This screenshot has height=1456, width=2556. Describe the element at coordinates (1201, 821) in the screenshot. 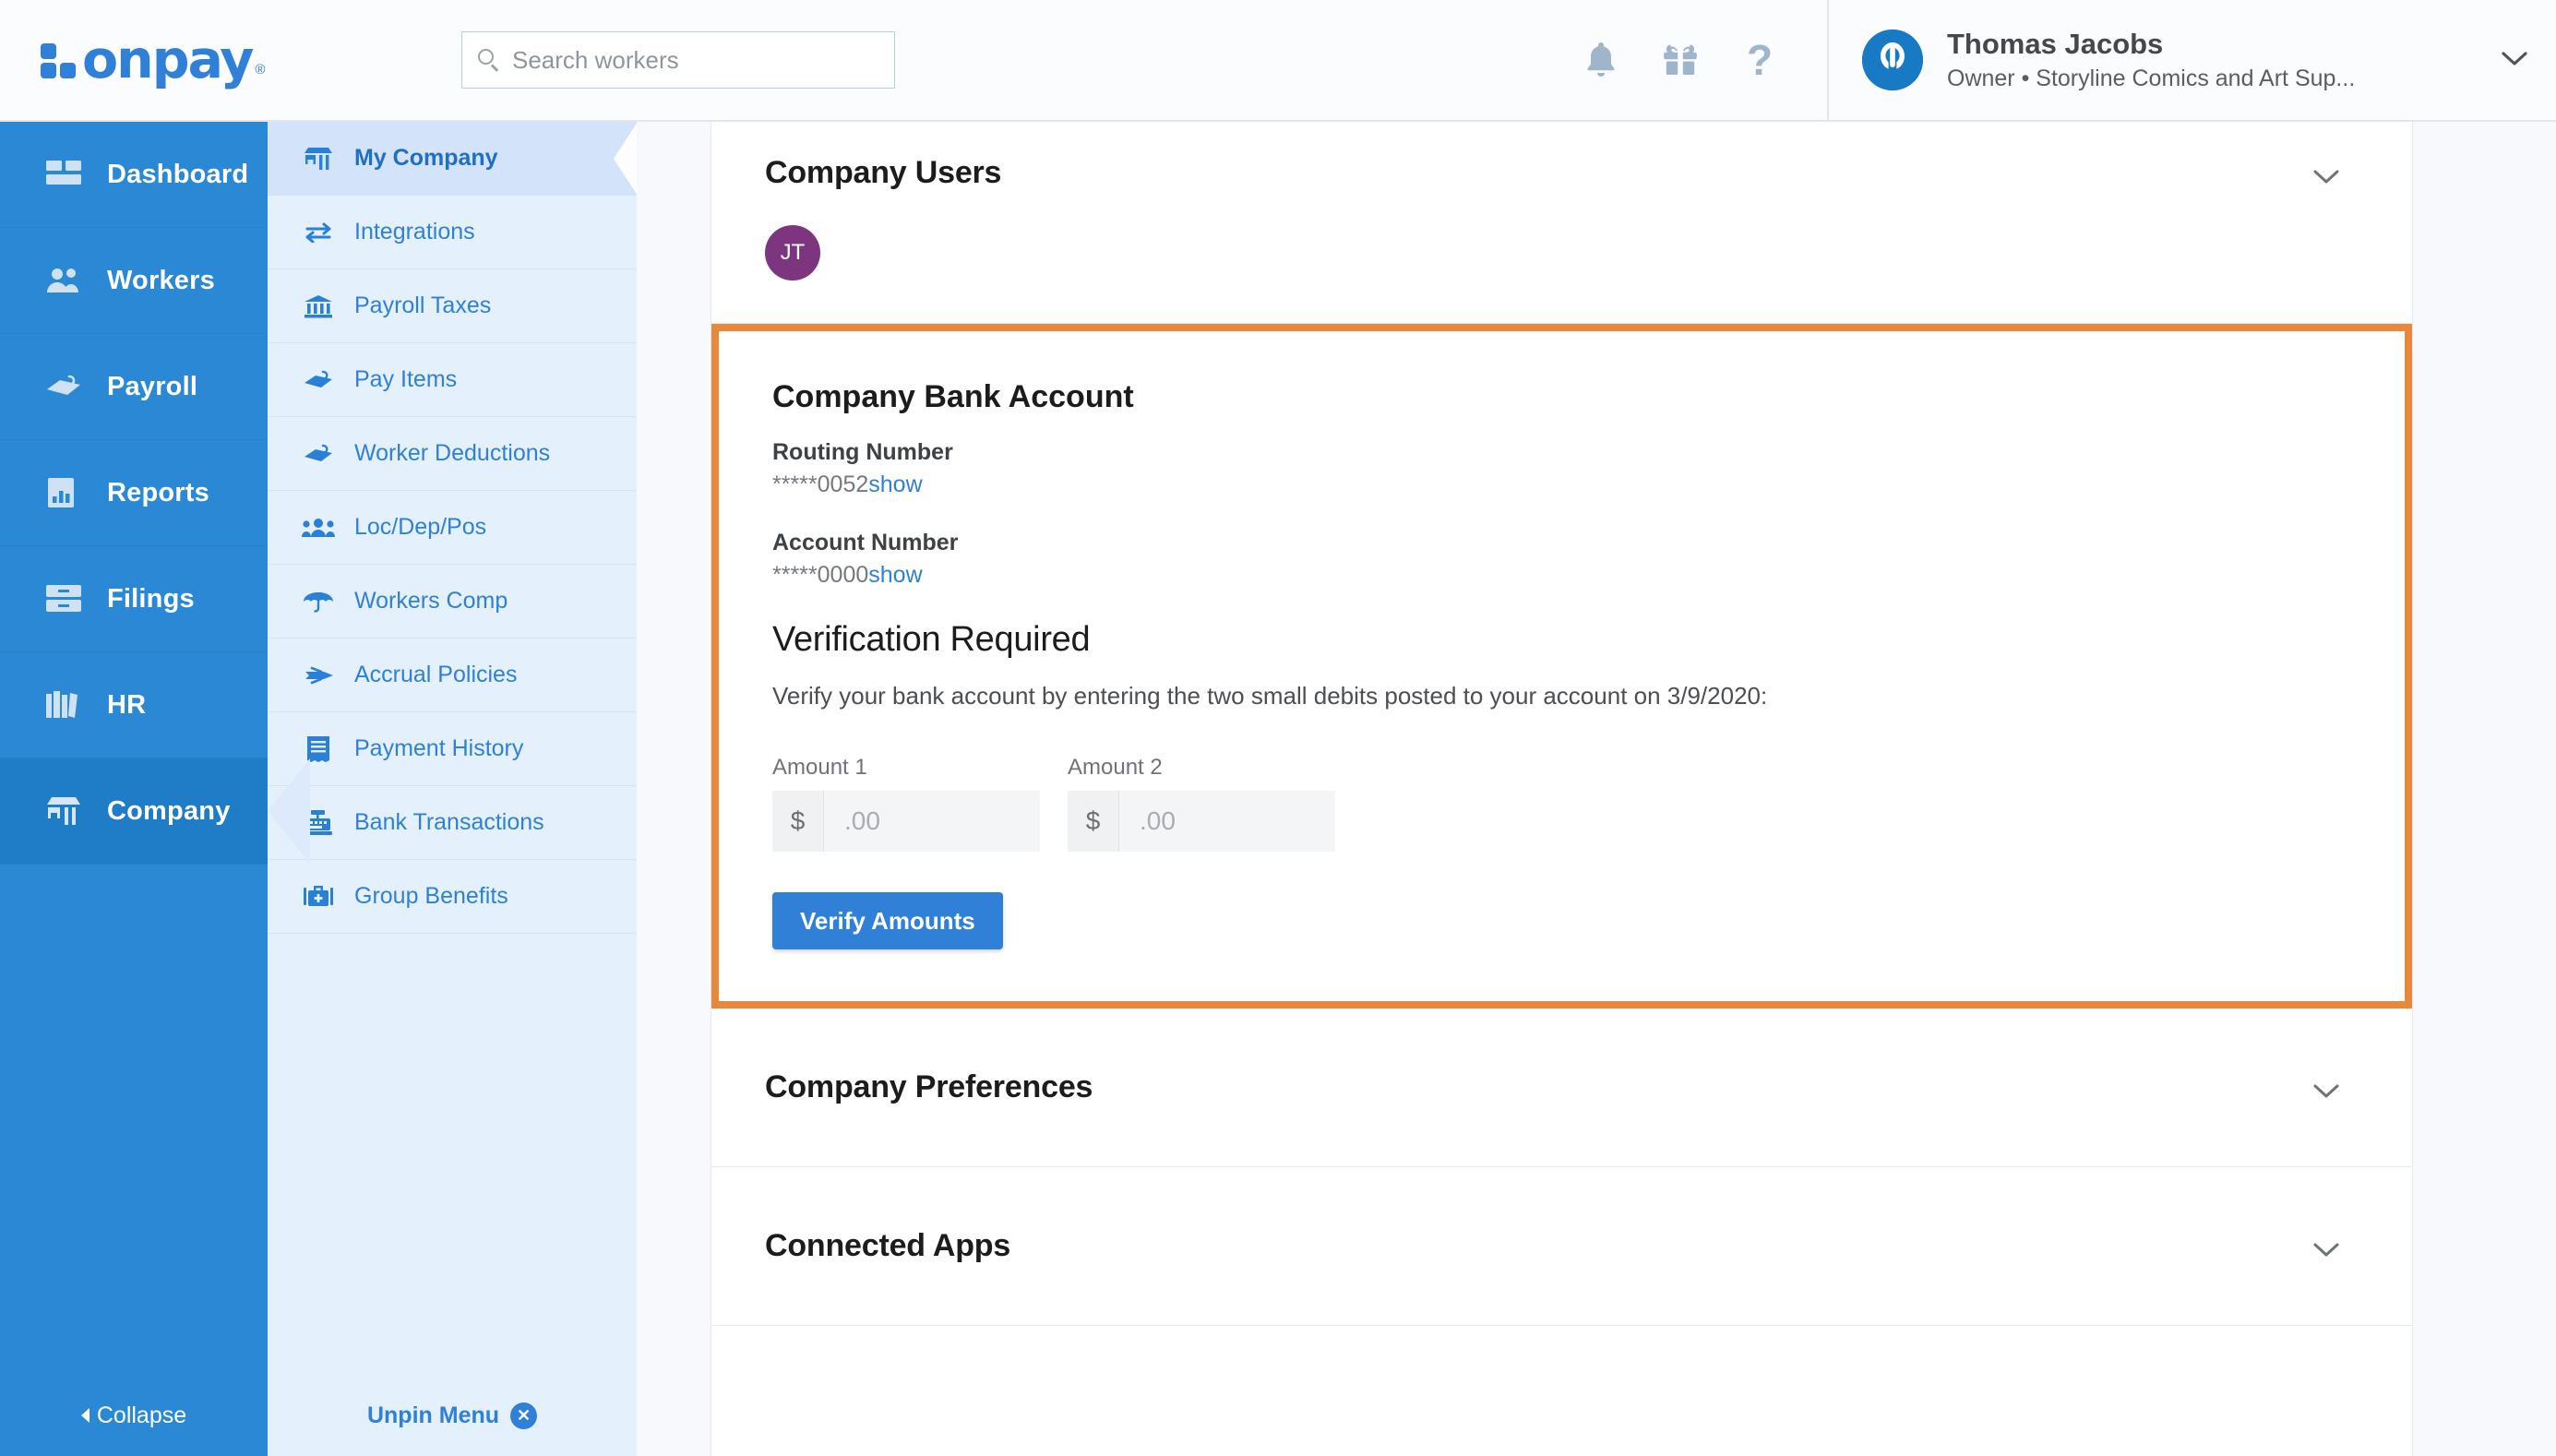

I see `amount-2-input: $ .00` at that location.